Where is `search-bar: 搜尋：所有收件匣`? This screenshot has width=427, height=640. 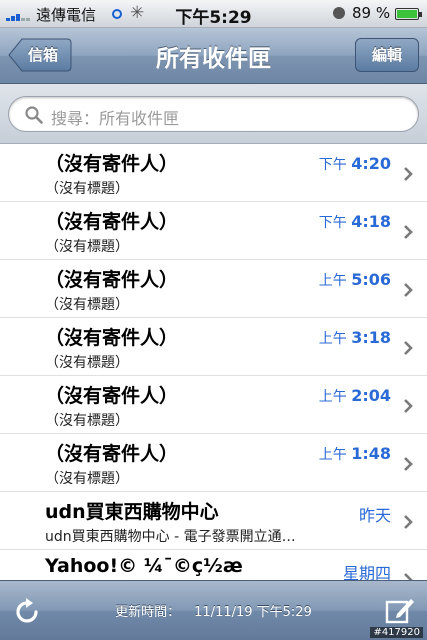 search-bar: 搜尋：所有收件匣 is located at coordinates (213, 114).